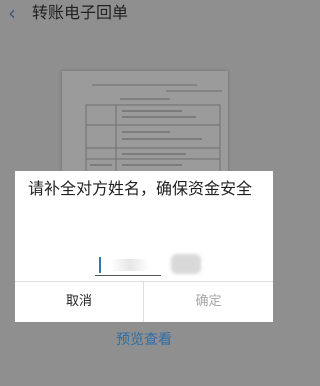  Describe the element at coordinates (128, 275) in the screenshot. I see `input-underline` at that location.